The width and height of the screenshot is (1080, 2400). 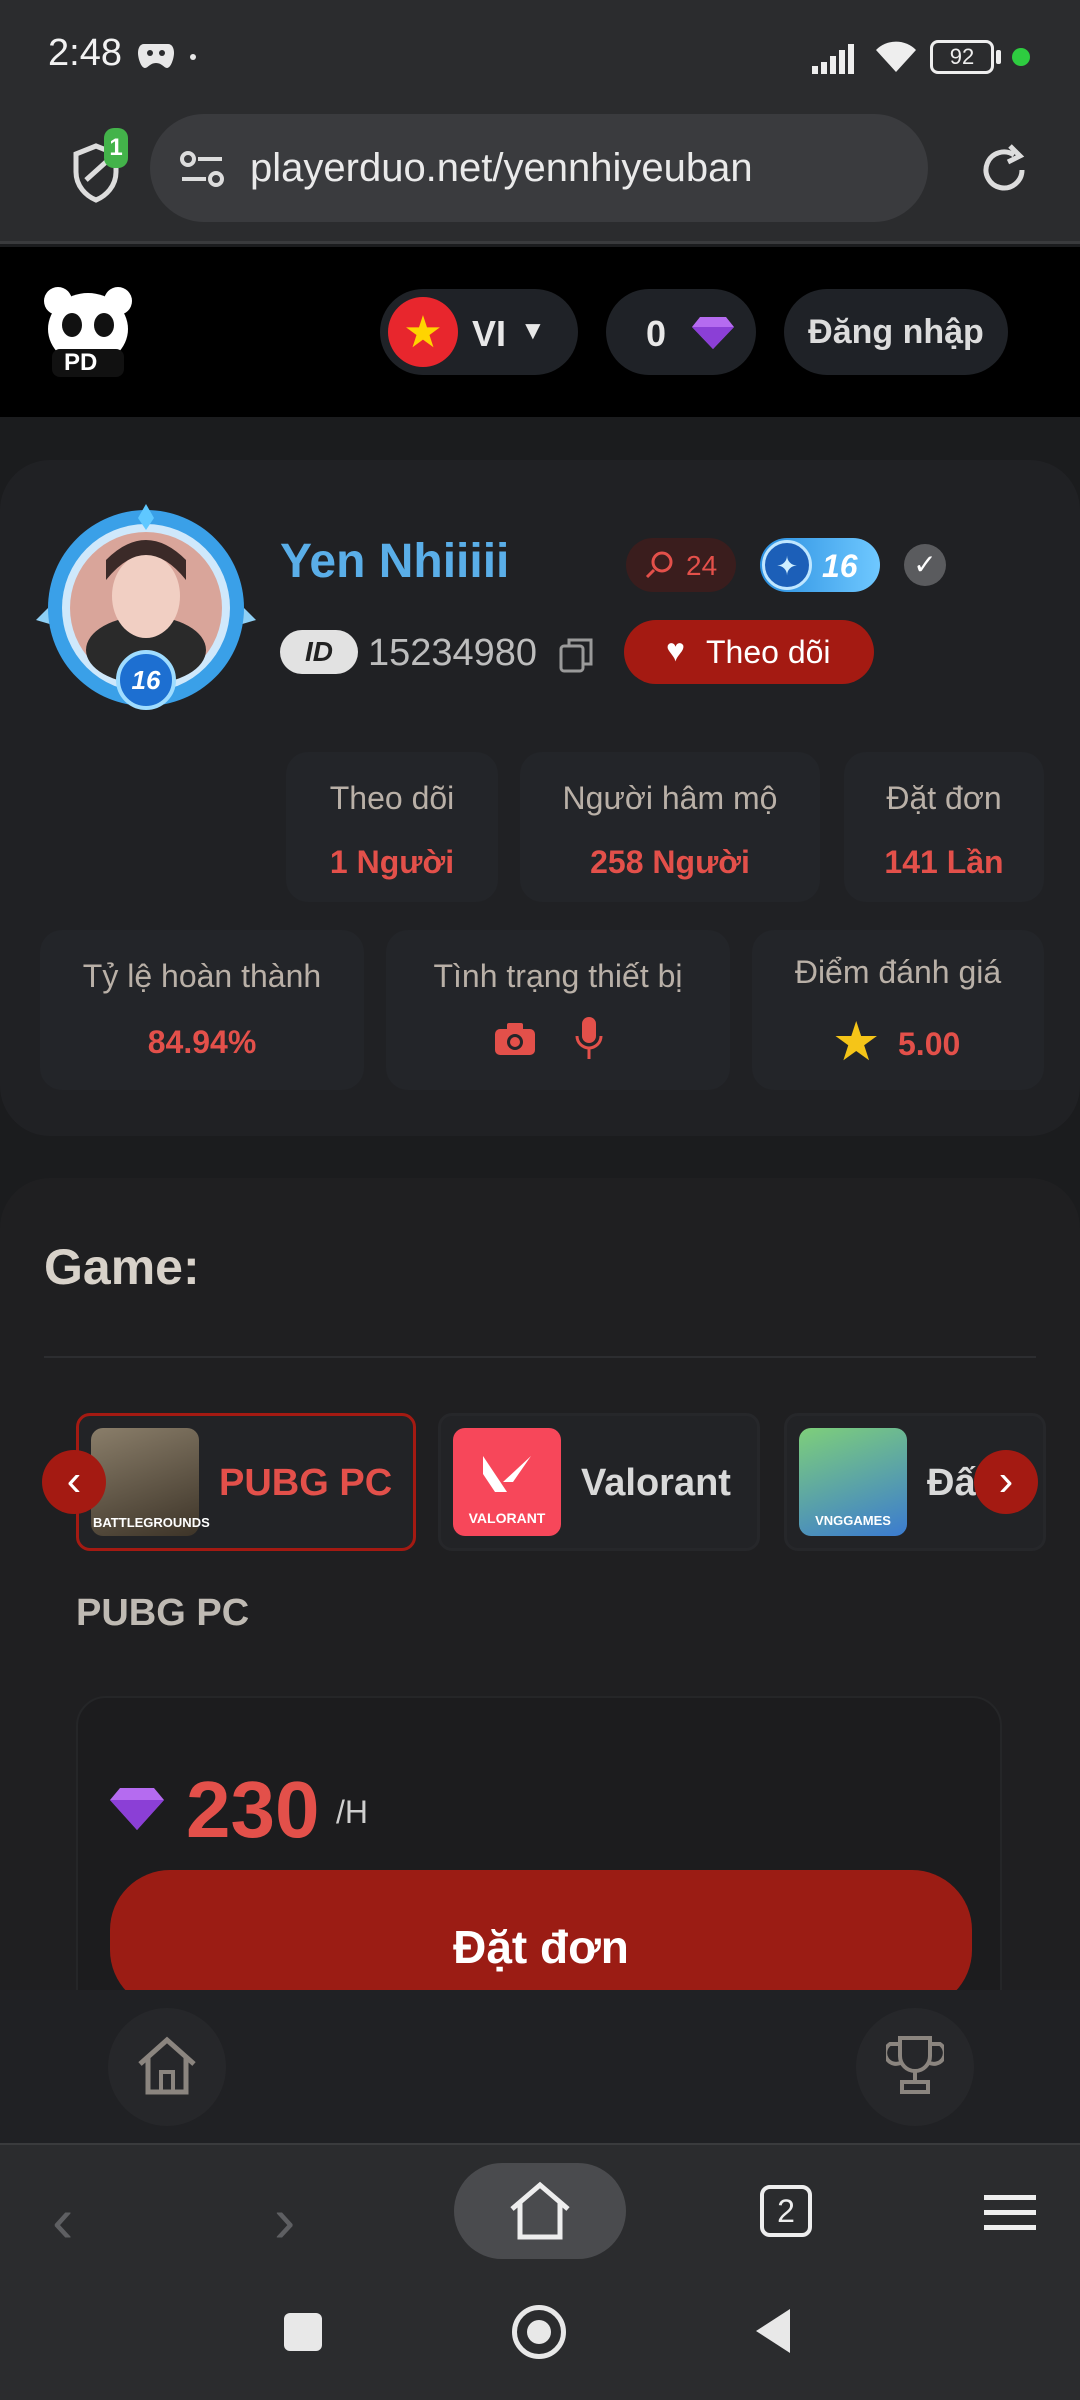 I want to click on chat-icon, so click(x=659, y=565).